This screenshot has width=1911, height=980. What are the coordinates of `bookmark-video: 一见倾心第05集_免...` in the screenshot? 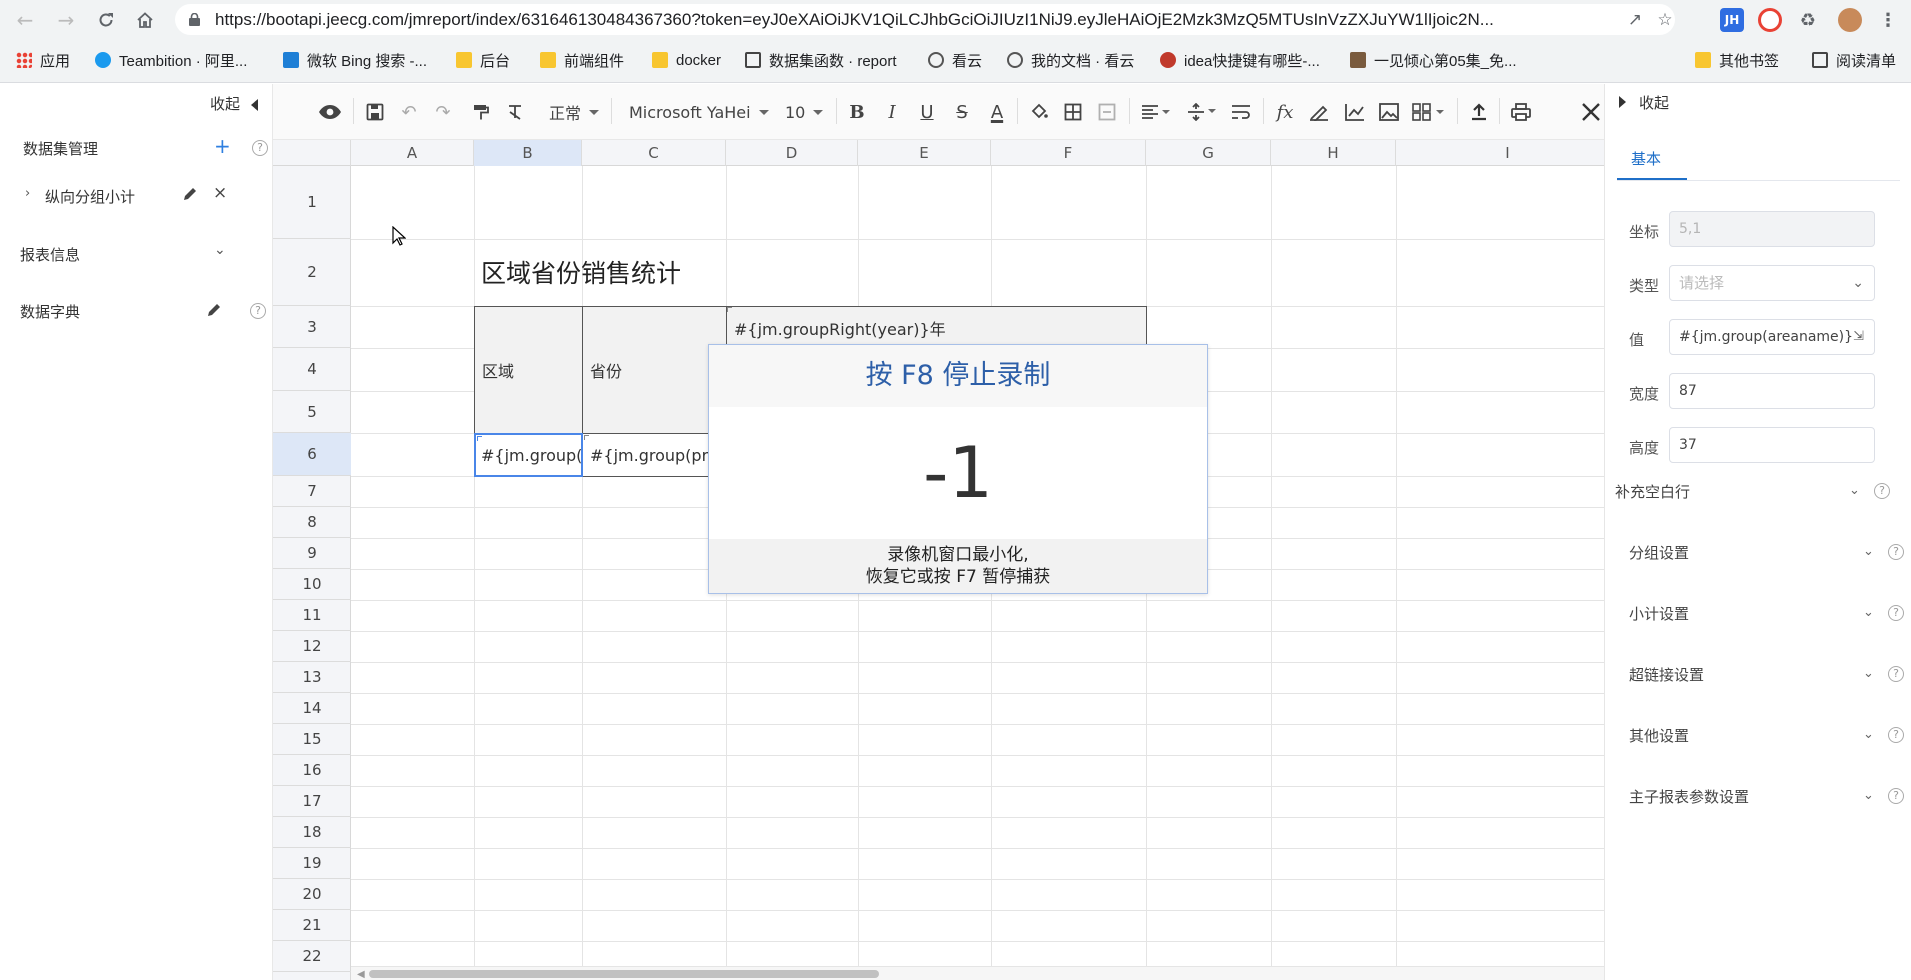 It's located at (1433, 60).